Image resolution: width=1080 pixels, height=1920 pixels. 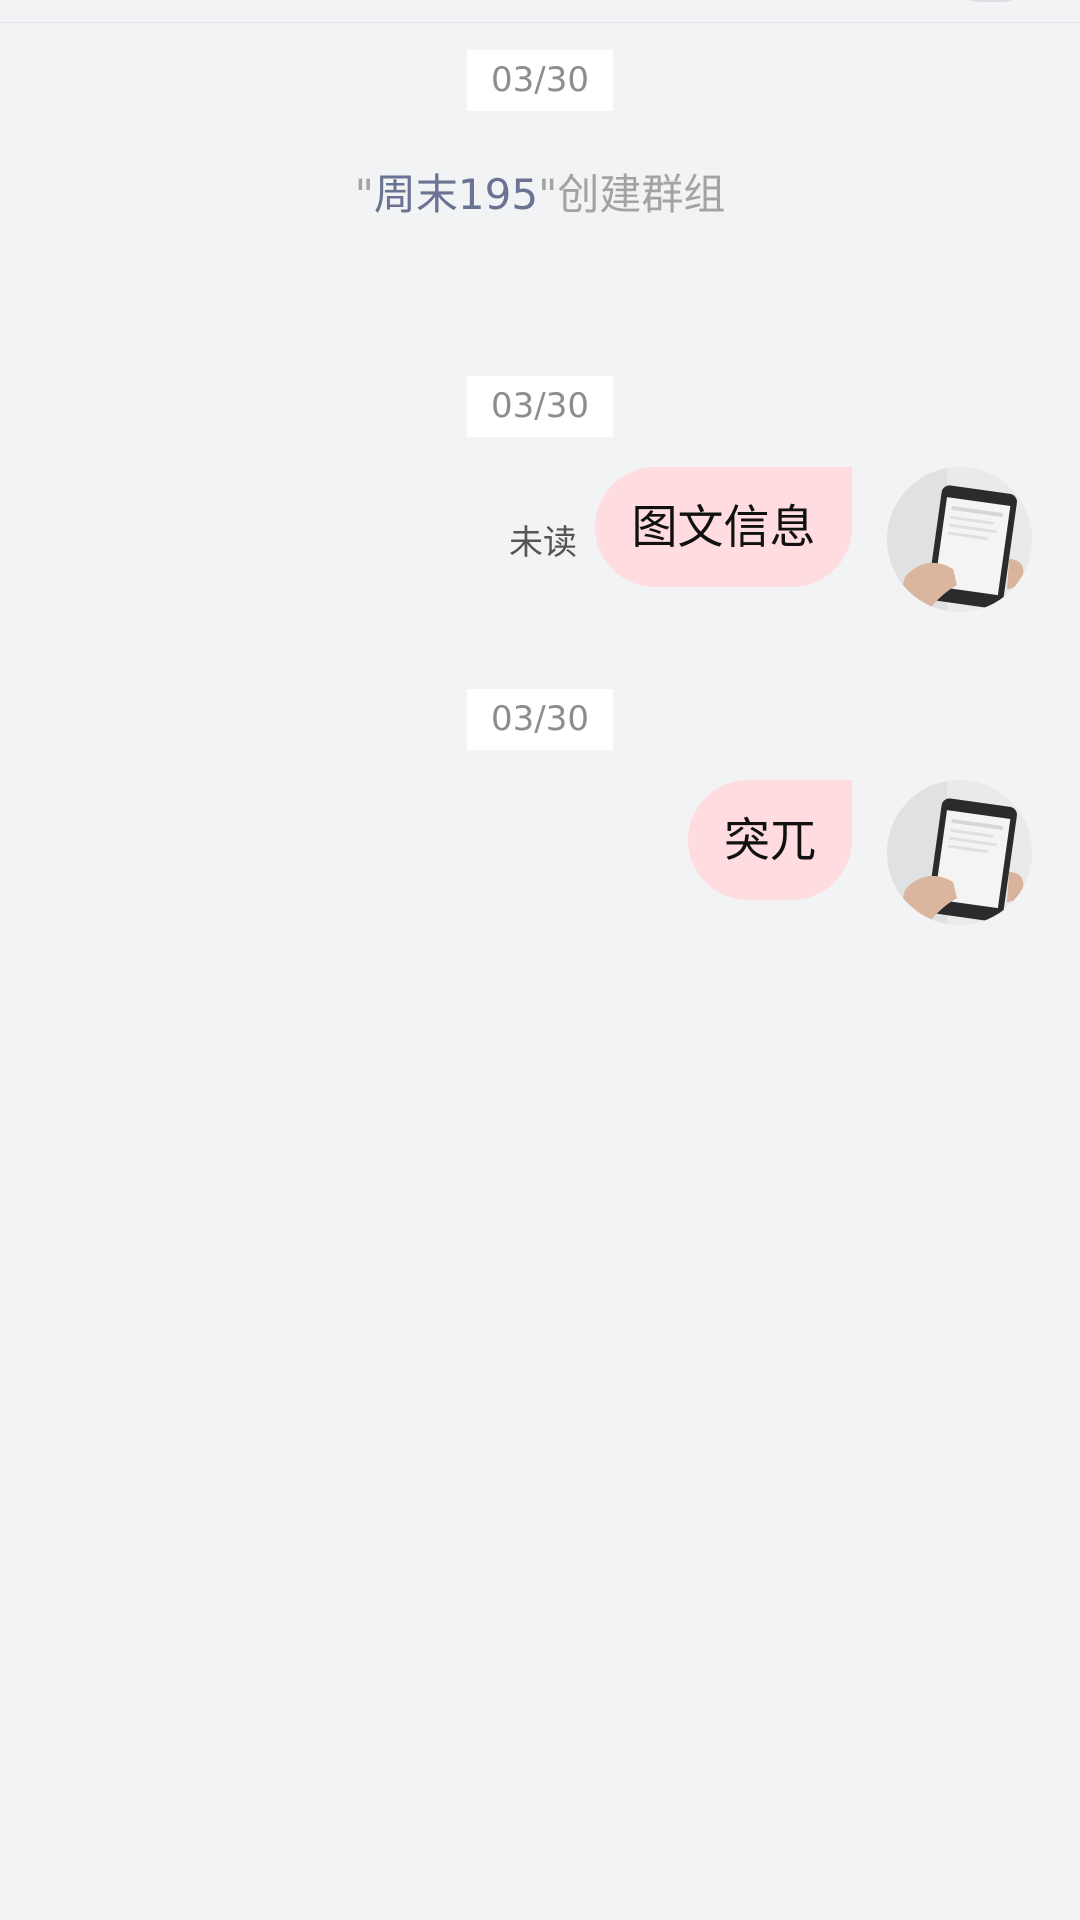 What do you see at coordinates (540, 853) in the screenshot?
I see `message-row: 突兀` at bounding box center [540, 853].